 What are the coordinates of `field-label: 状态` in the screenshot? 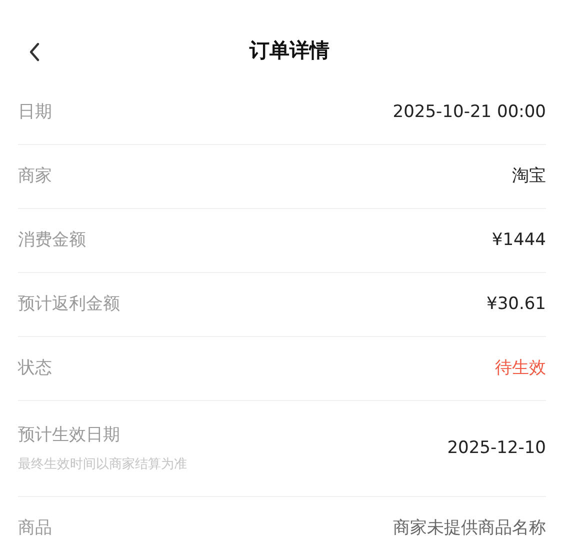 It's located at (35, 368).